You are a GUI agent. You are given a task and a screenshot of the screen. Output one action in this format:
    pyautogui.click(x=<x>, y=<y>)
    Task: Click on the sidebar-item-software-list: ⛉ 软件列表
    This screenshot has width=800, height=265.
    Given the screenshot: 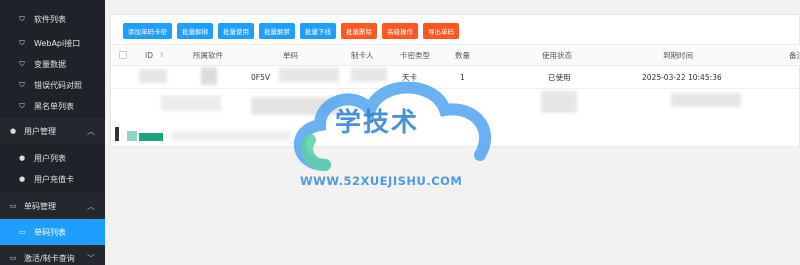 What is the action you would take?
    pyautogui.click(x=52, y=19)
    